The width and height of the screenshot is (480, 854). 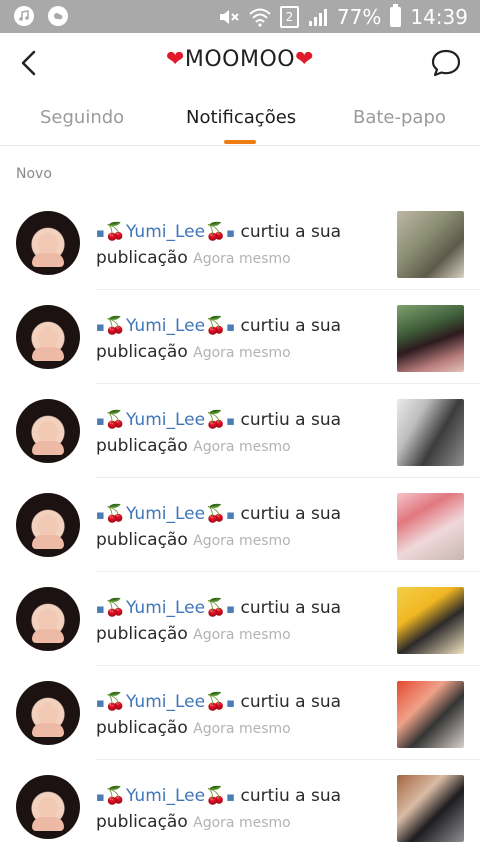 What do you see at coordinates (240, 142) in the screenshot?
I see `active-tab-indicator` at bounding box center [240, 142].